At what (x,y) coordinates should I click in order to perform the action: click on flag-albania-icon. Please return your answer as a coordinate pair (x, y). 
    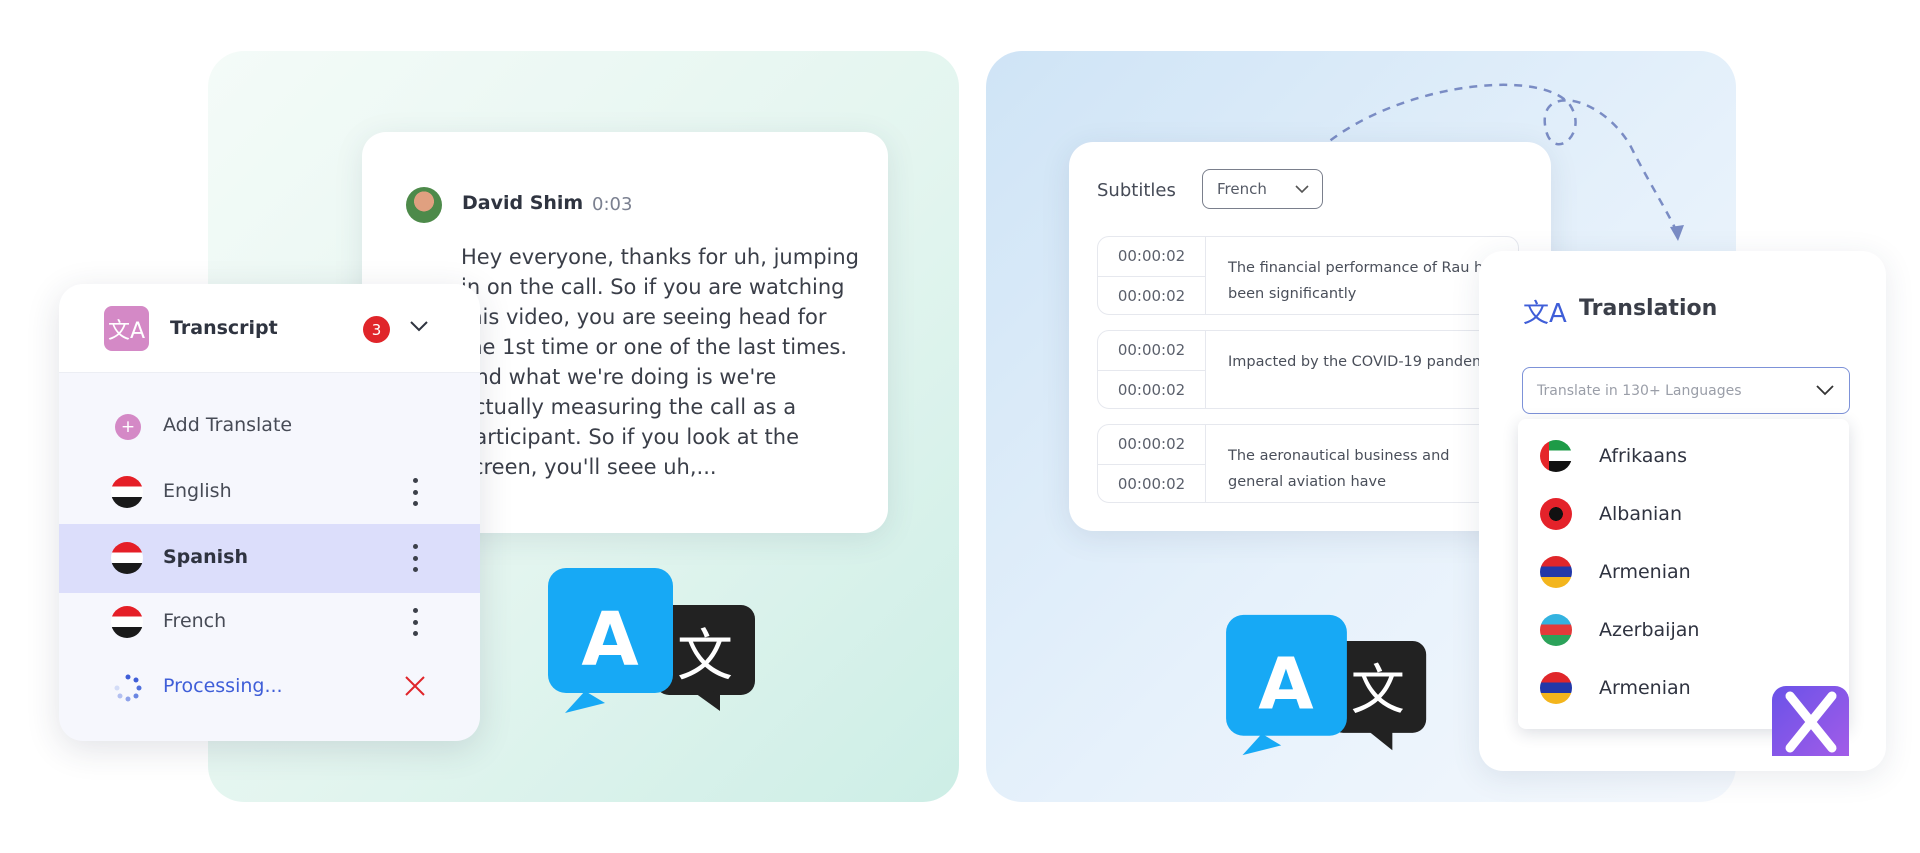
    Looking at the image, I should click on (1556, 514).